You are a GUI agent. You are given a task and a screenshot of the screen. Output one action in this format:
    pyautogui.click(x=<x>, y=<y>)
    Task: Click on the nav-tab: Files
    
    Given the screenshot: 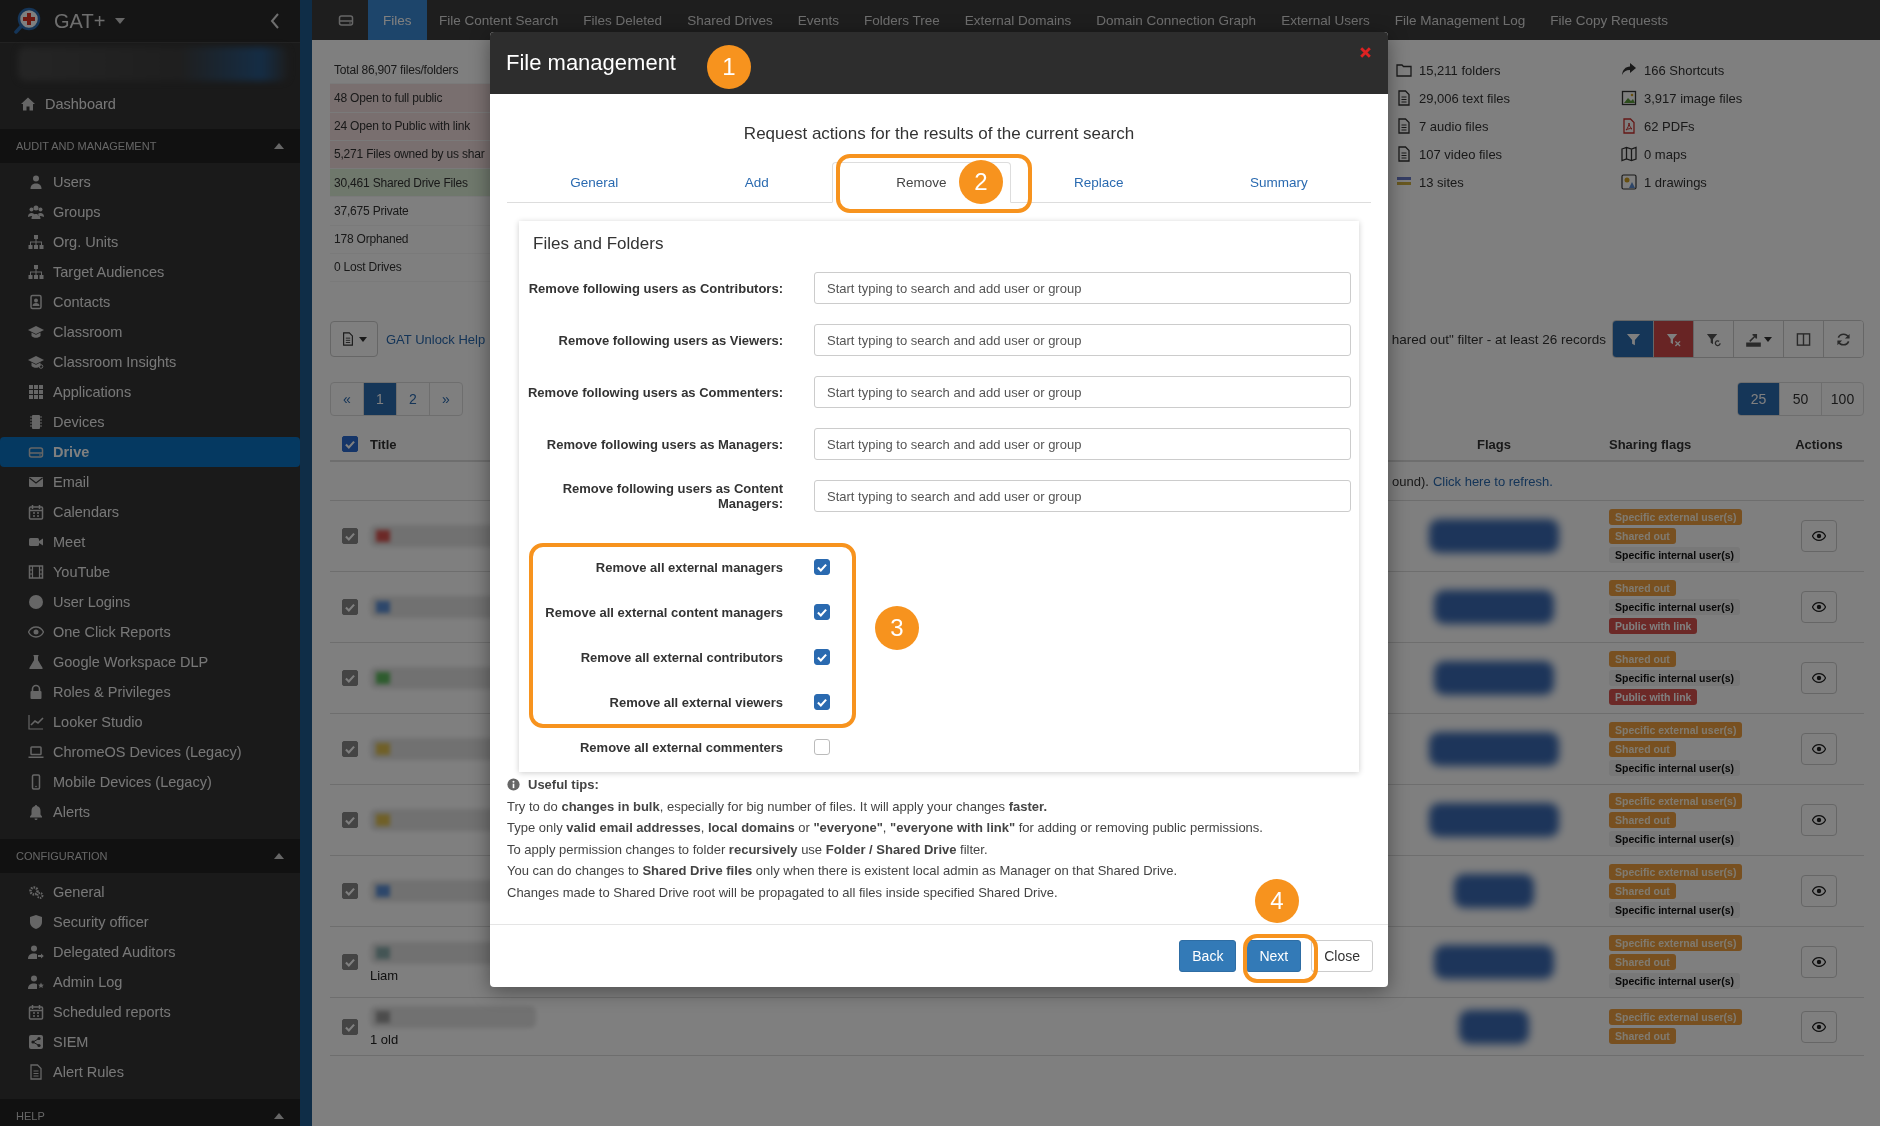 What is the action you would take?
    pyautogui.click(x=397, y=20)
    